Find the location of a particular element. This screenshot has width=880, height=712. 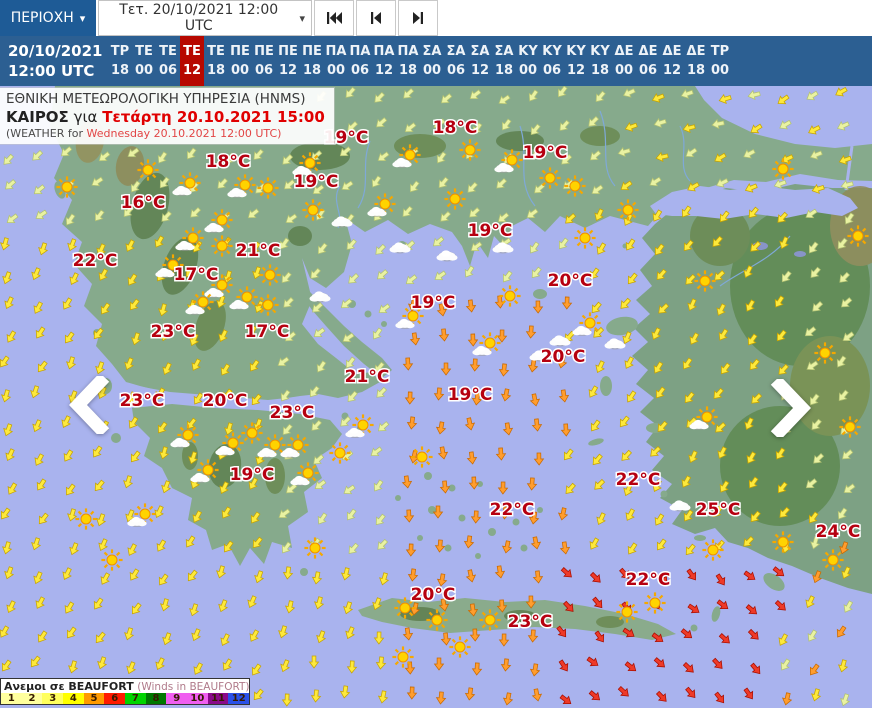

step-forward-button is located at coordinates (418, 18).